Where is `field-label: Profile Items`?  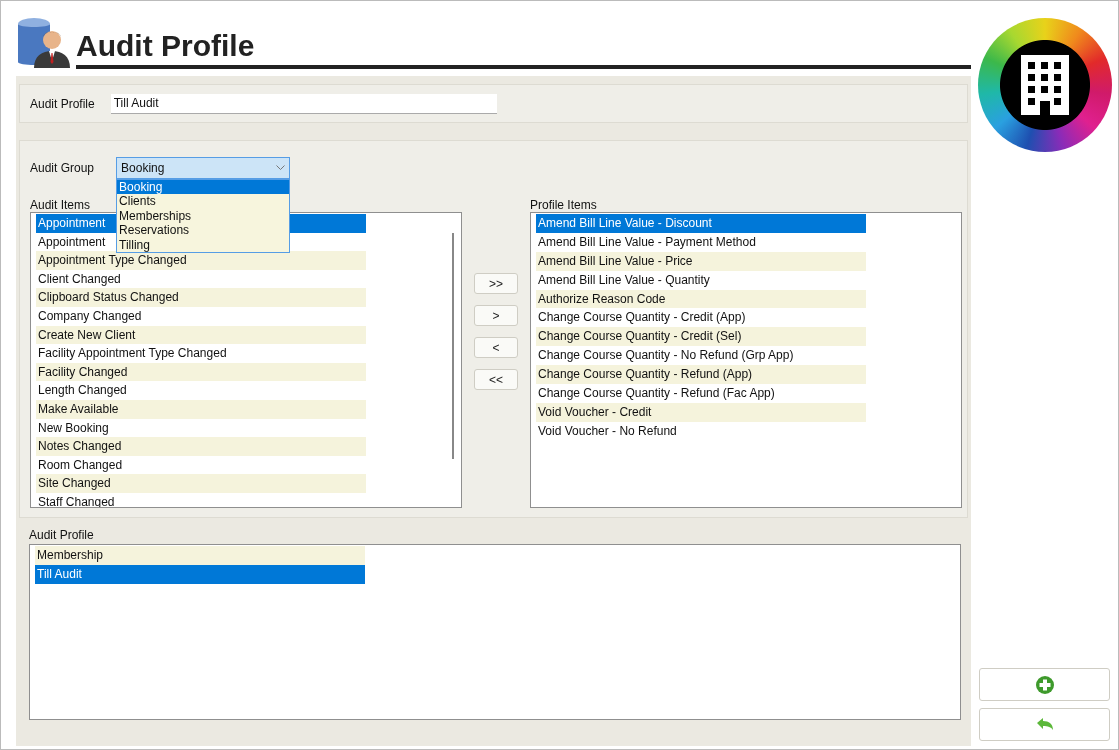 field-label: Profile Items is located at coordinates (563, 205).